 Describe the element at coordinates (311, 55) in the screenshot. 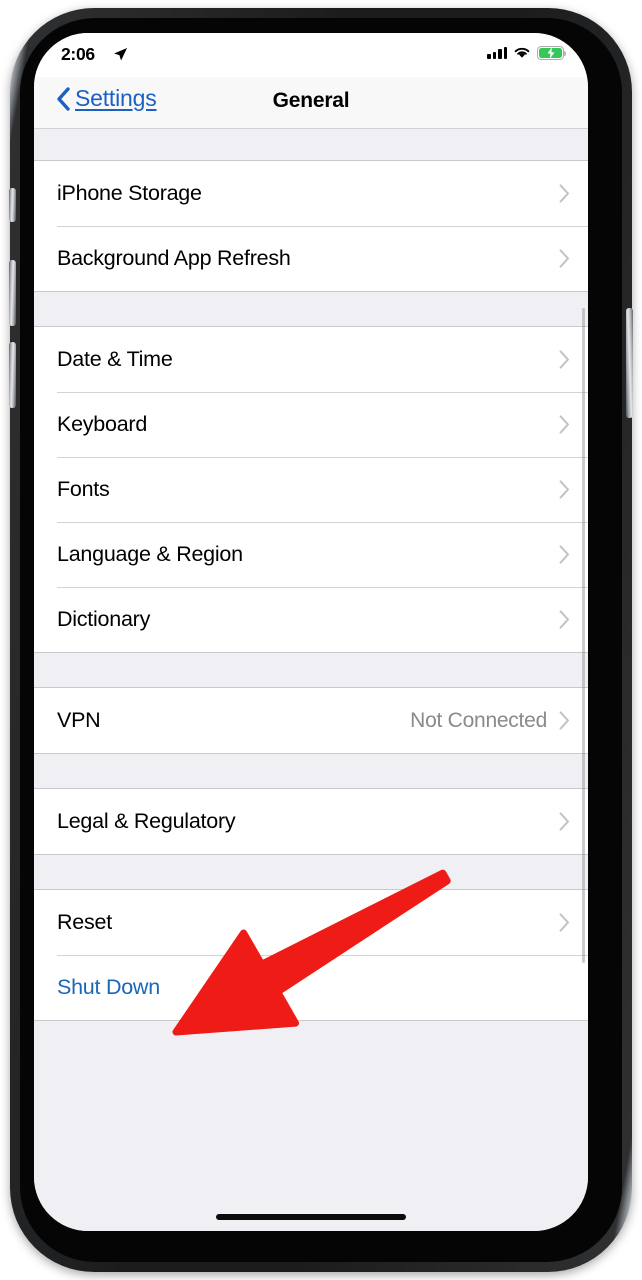

I see `status-bar: 2:06` at that location.